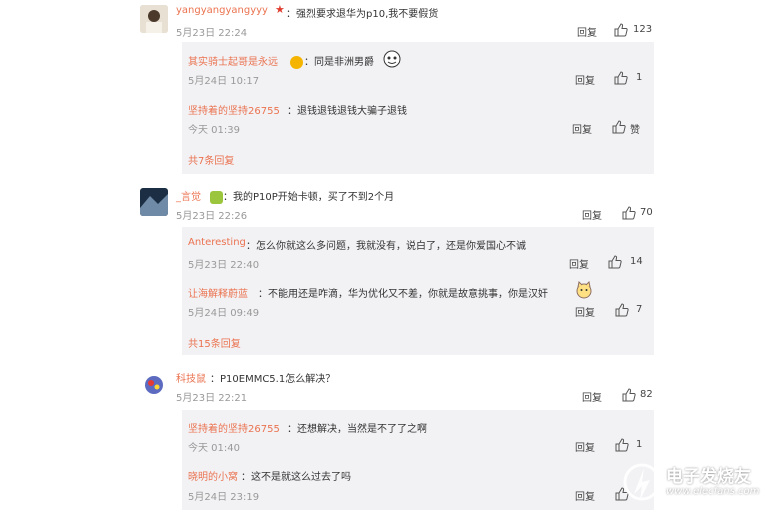  Describe the element at coordinates (357, 429) in the screenshot. I see `reply-text: ：还想解决，当然是不了了之啊` at that location.